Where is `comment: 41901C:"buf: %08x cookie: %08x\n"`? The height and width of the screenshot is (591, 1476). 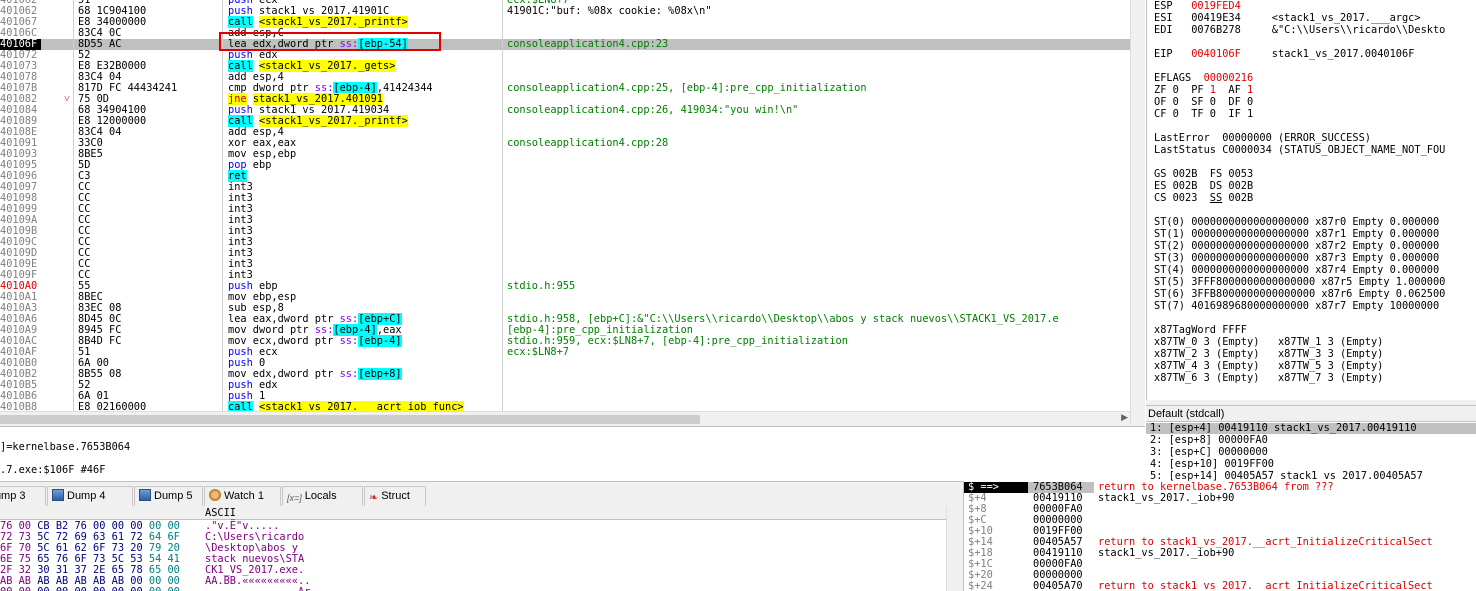 comment: 41901C:"buf: %08x cookie: %08x\n" is located at coordinates (609, 11).